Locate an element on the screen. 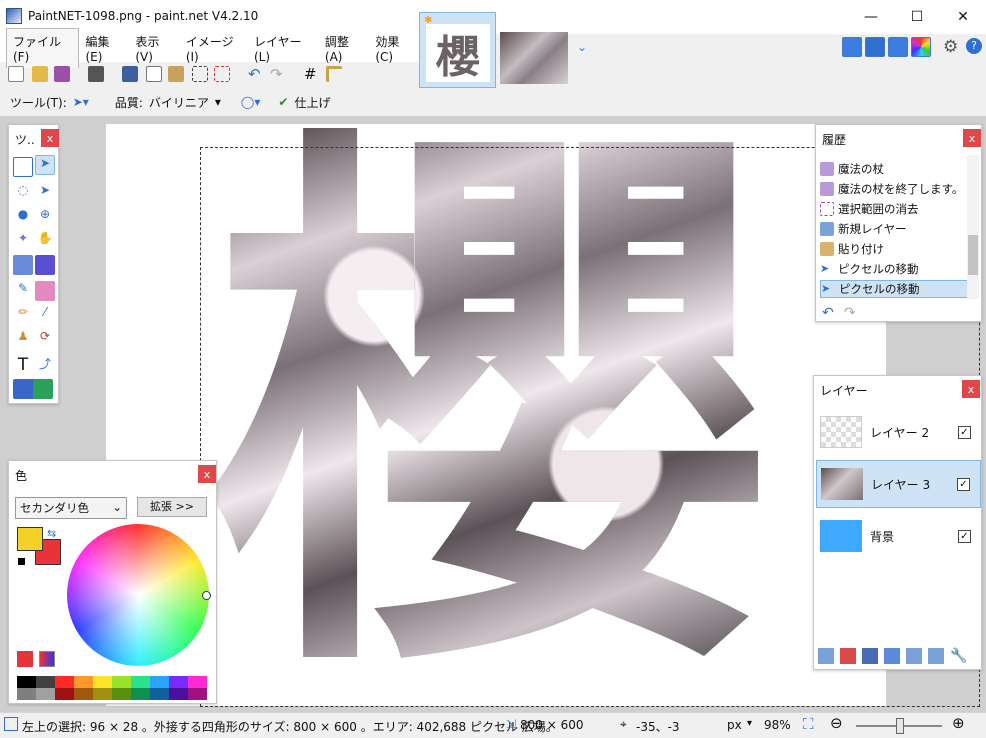 The image size is (986, 738). layers-window-toggle-icon is located at coordinates (898, 47).